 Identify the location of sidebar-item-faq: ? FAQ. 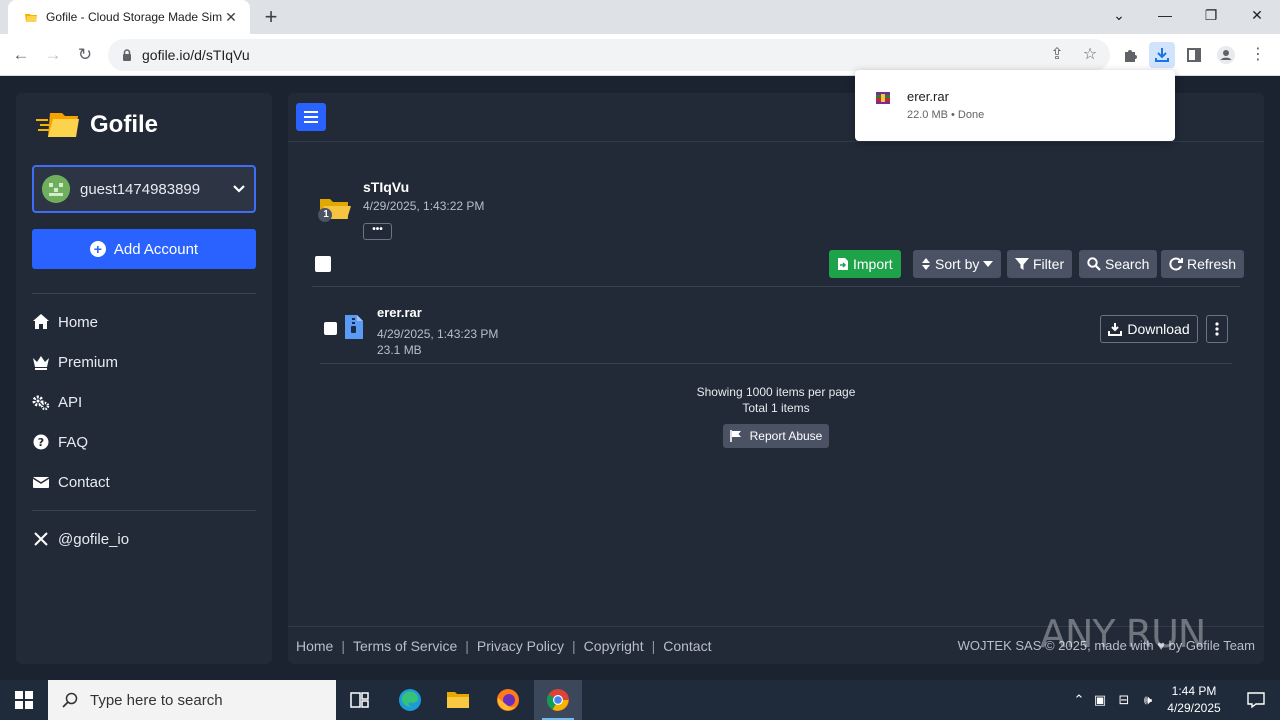
(144, 442).